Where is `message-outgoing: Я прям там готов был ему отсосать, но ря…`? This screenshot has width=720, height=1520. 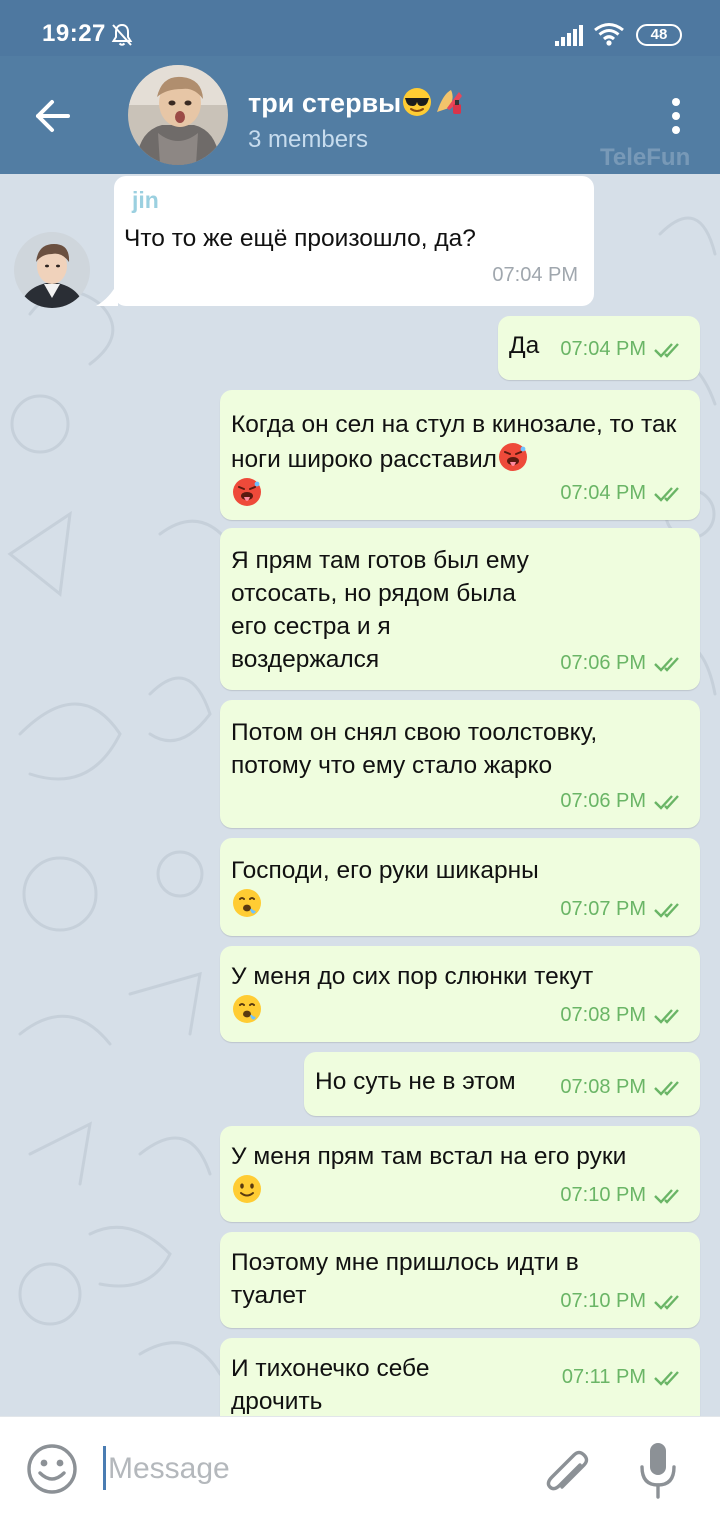
message-outgoing: Я прям там готов был ему отсосать, но ря… is located at coordinates (460, 609).